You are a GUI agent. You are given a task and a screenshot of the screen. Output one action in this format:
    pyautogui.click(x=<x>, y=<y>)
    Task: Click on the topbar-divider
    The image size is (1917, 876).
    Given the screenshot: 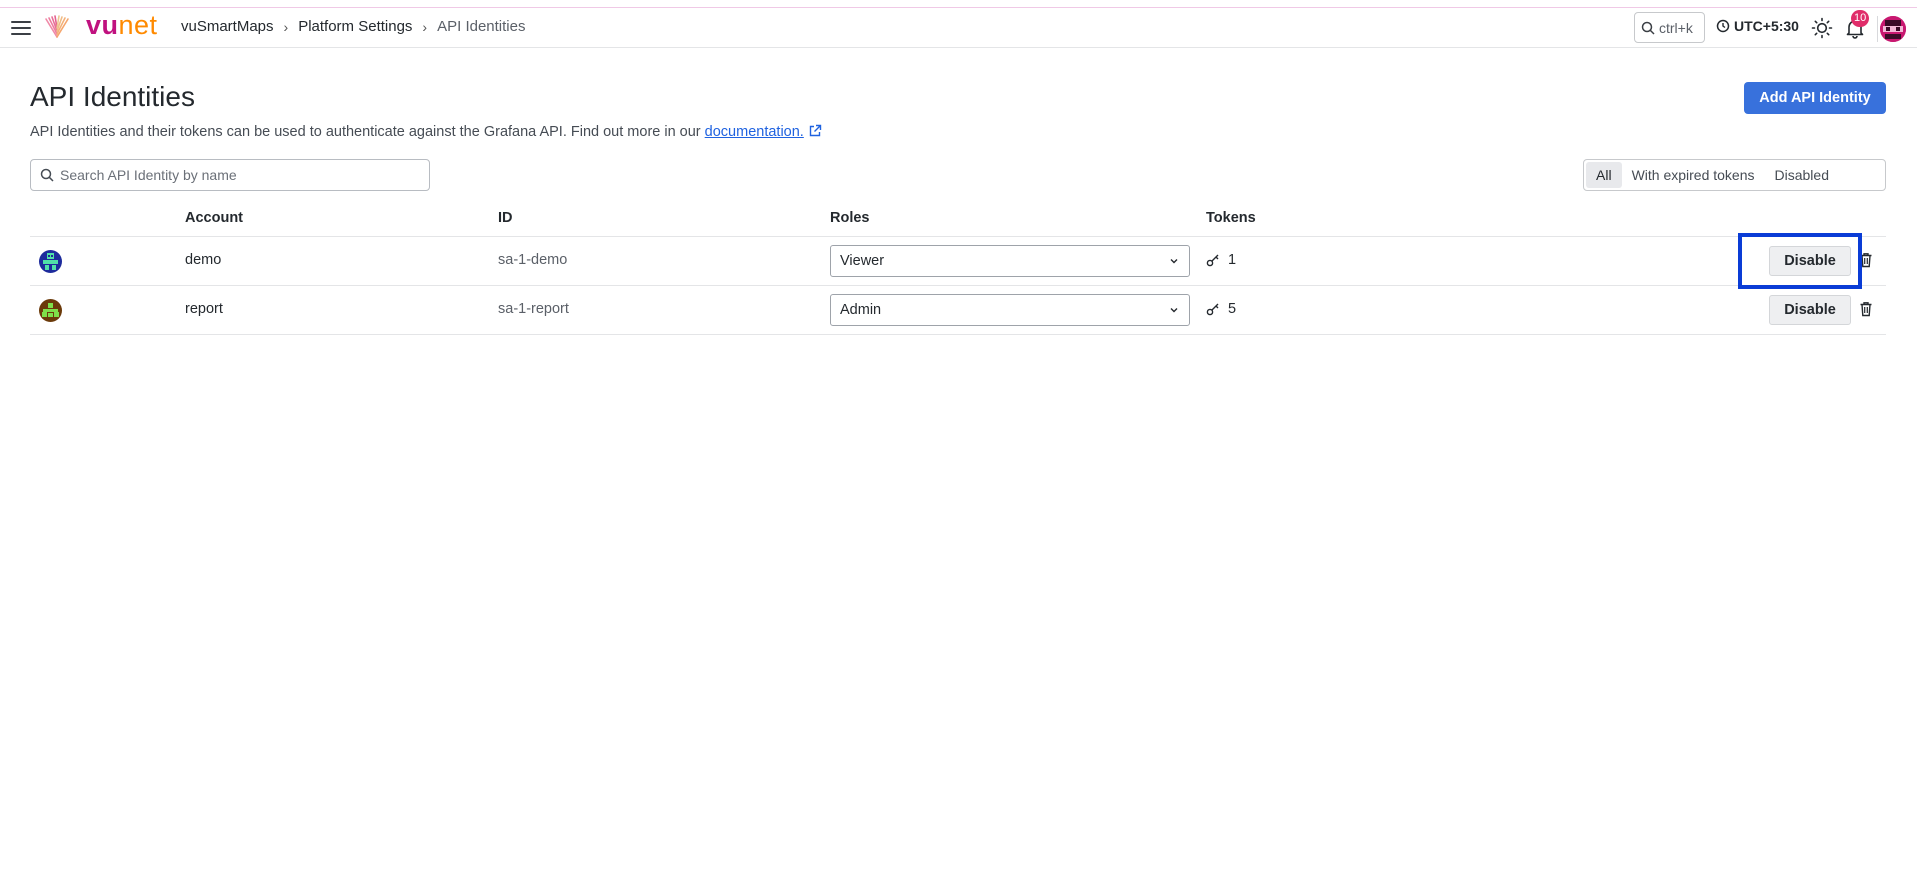 What is the action you would take?
    pyautogui.click(x=1877, y=29)
    